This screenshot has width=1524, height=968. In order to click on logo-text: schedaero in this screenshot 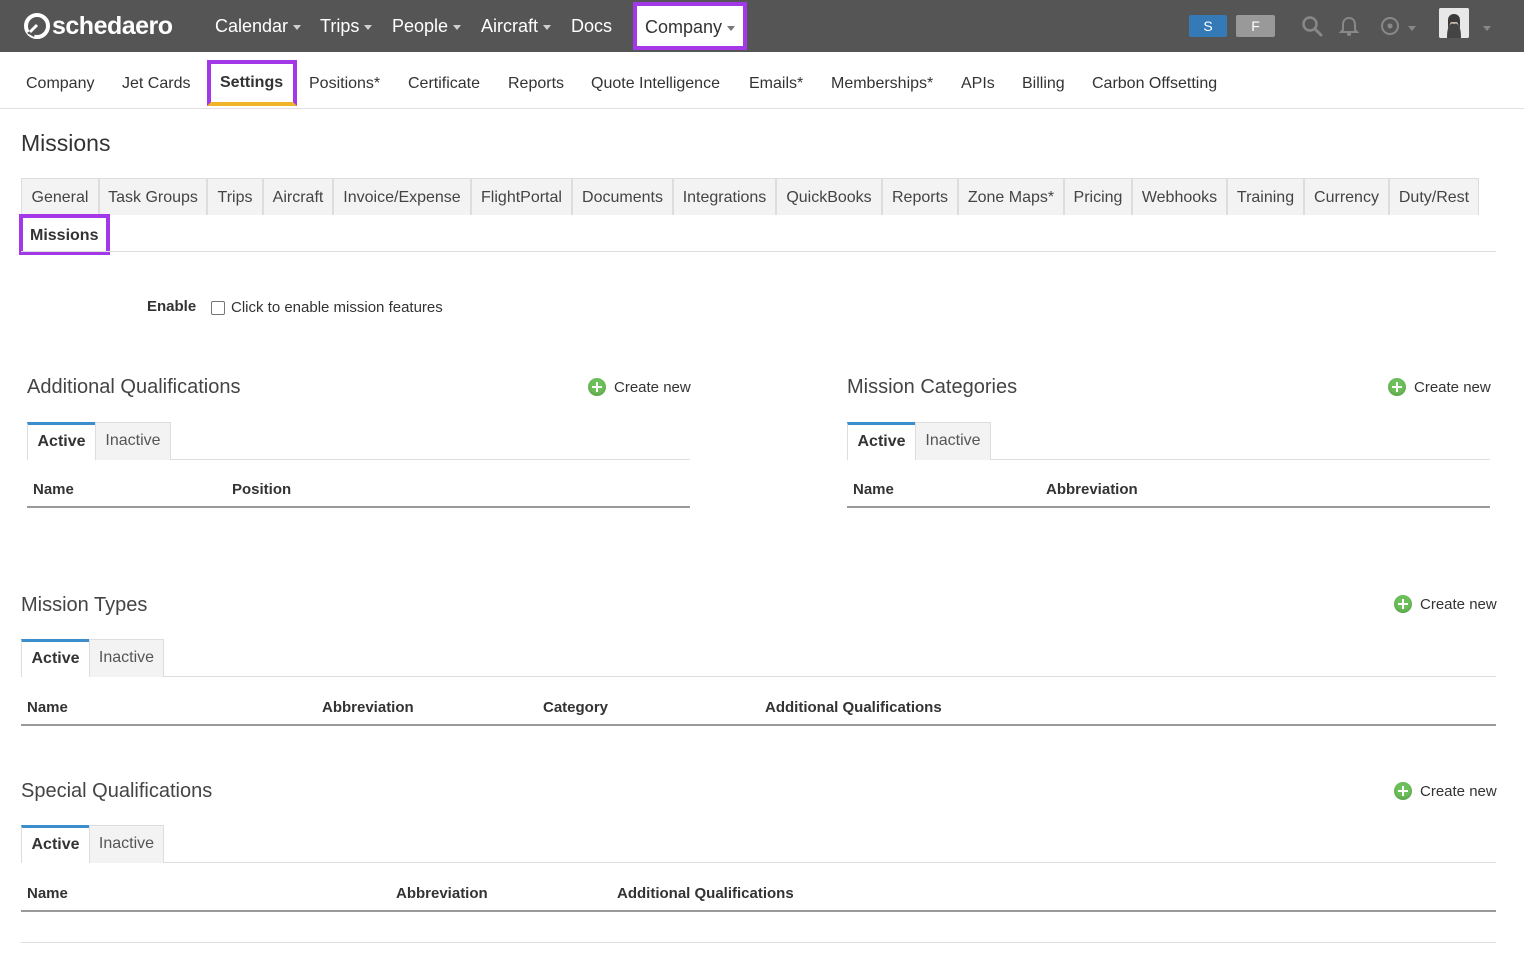, I will do `click(112, 25)`.